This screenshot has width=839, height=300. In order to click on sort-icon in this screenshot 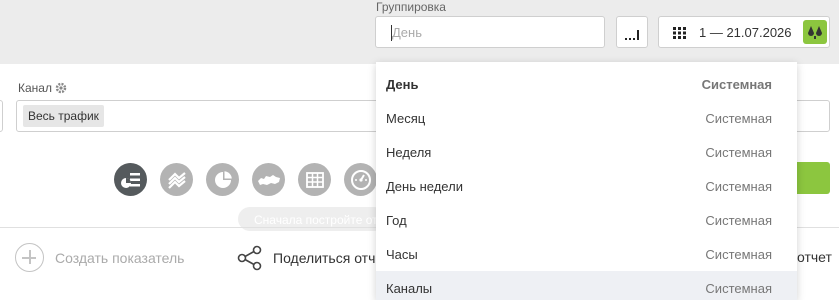, I will do `click(632, 35)`.